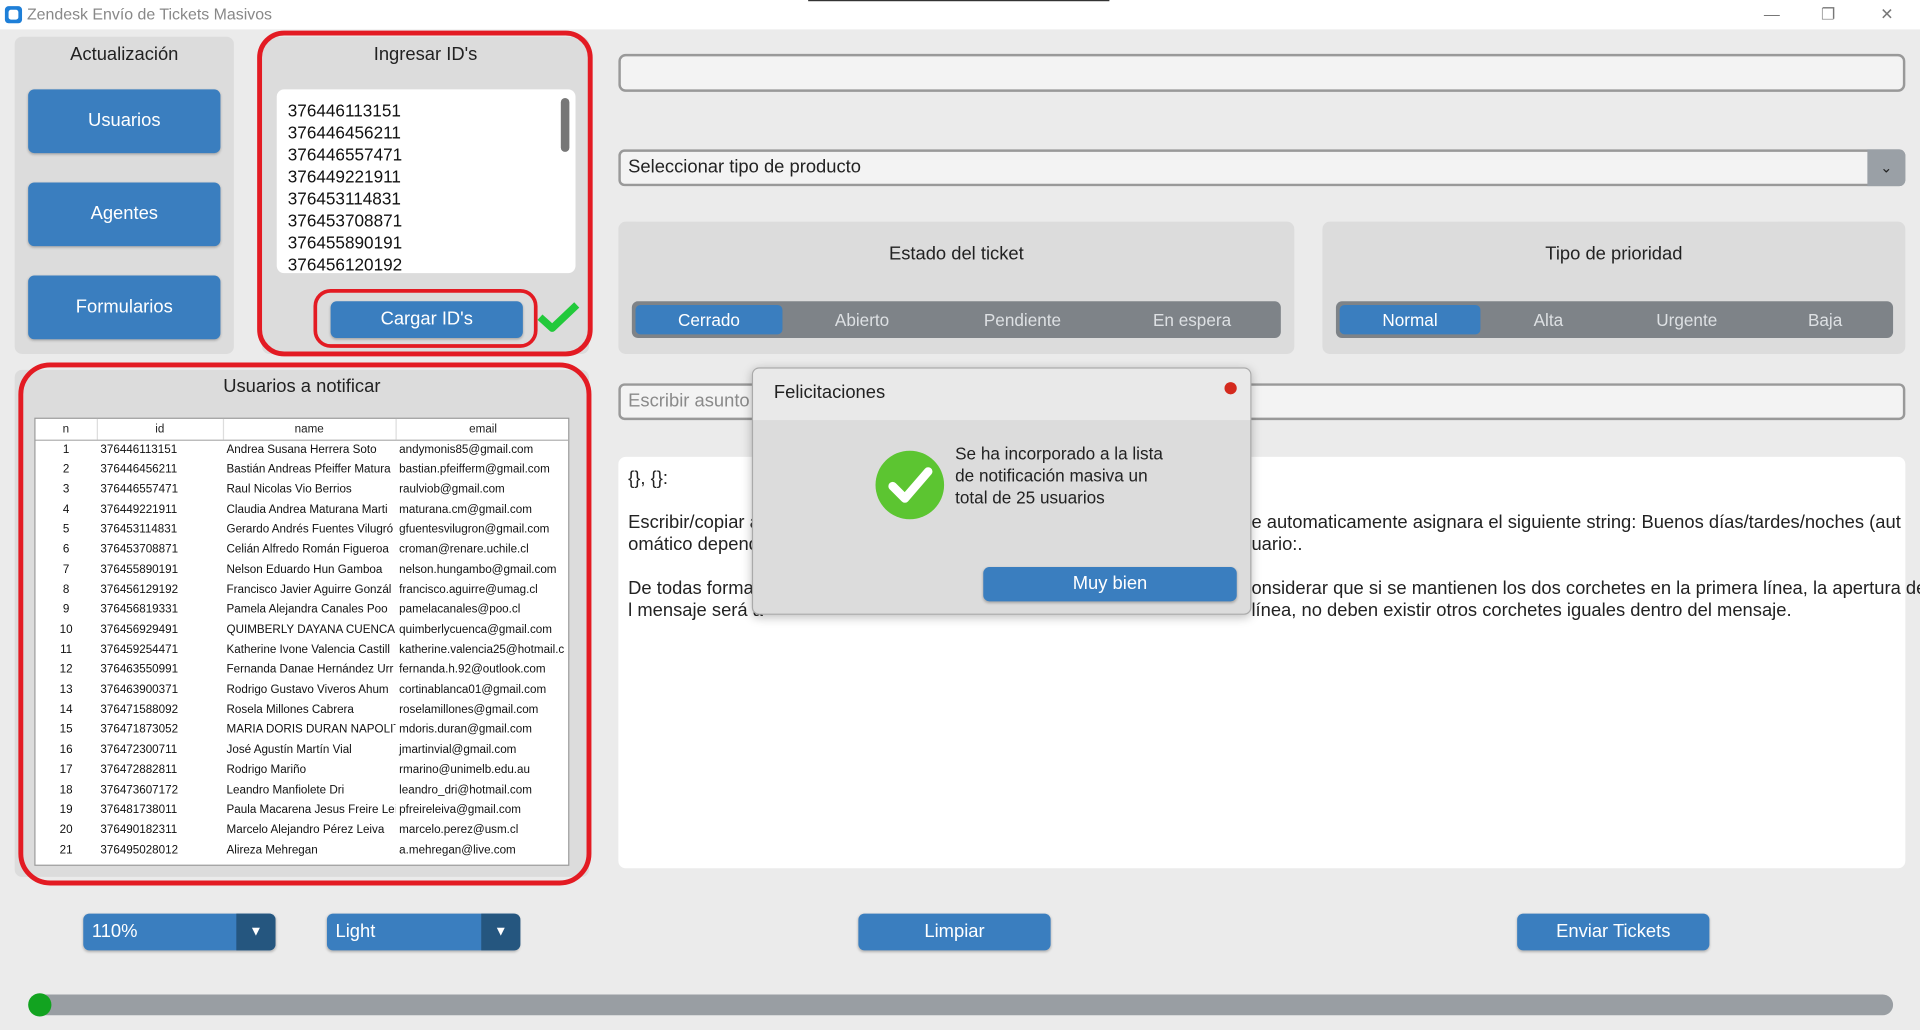  What do you see at coordinates (1886, 168) in the screenshot?
I see `chevron-down-icon: ⌄` at bounding box center [1886, 168].